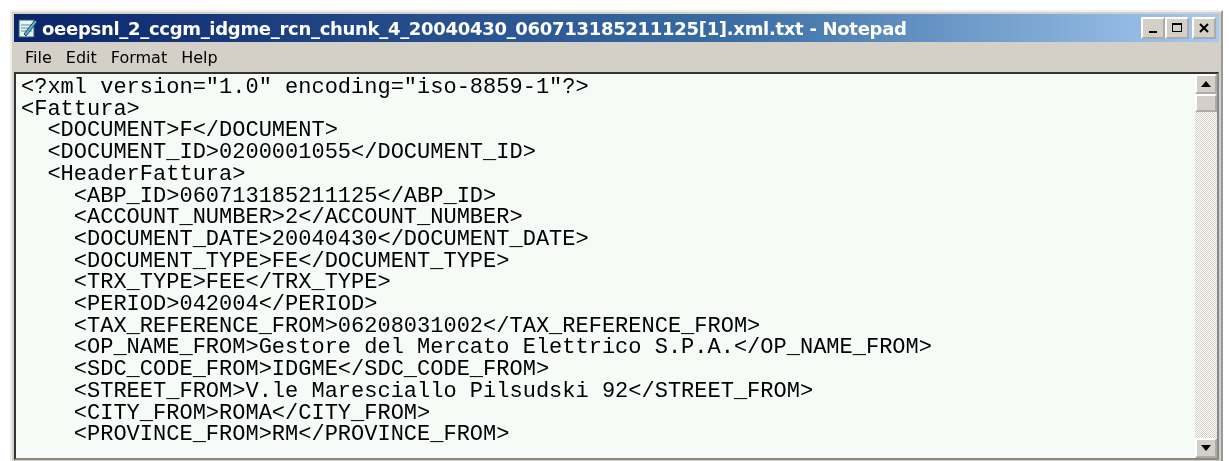 The image size is (1229, 461). Describe the element at coordinates (81, 57) in the screenshot. I see `menu-item: Edit` at that location.